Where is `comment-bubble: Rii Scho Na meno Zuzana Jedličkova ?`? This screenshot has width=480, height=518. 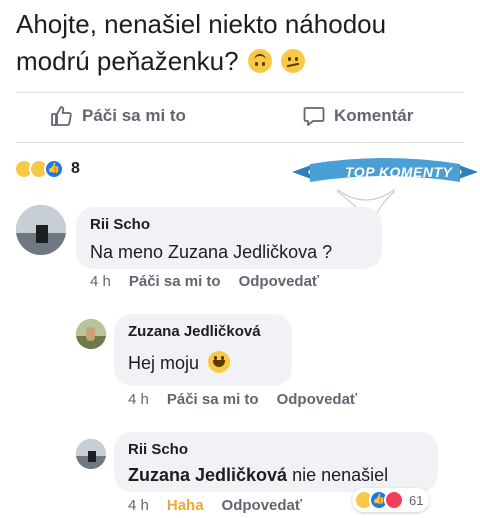 comment-bubble: Rii Scho Na meno Zuzana Jedličkova ? is located at coordinates (229, 238).